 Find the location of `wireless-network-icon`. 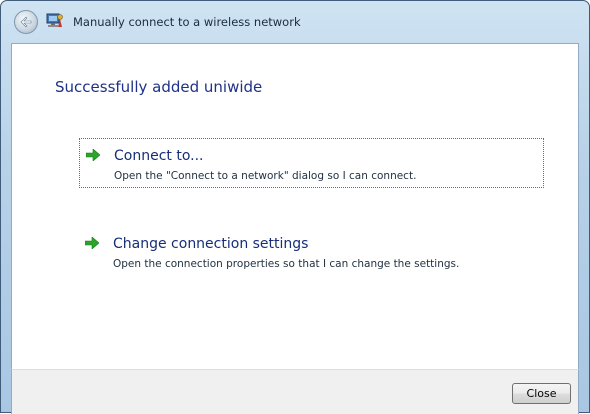

wireless-network-icon is located at coordinates (54, 20).